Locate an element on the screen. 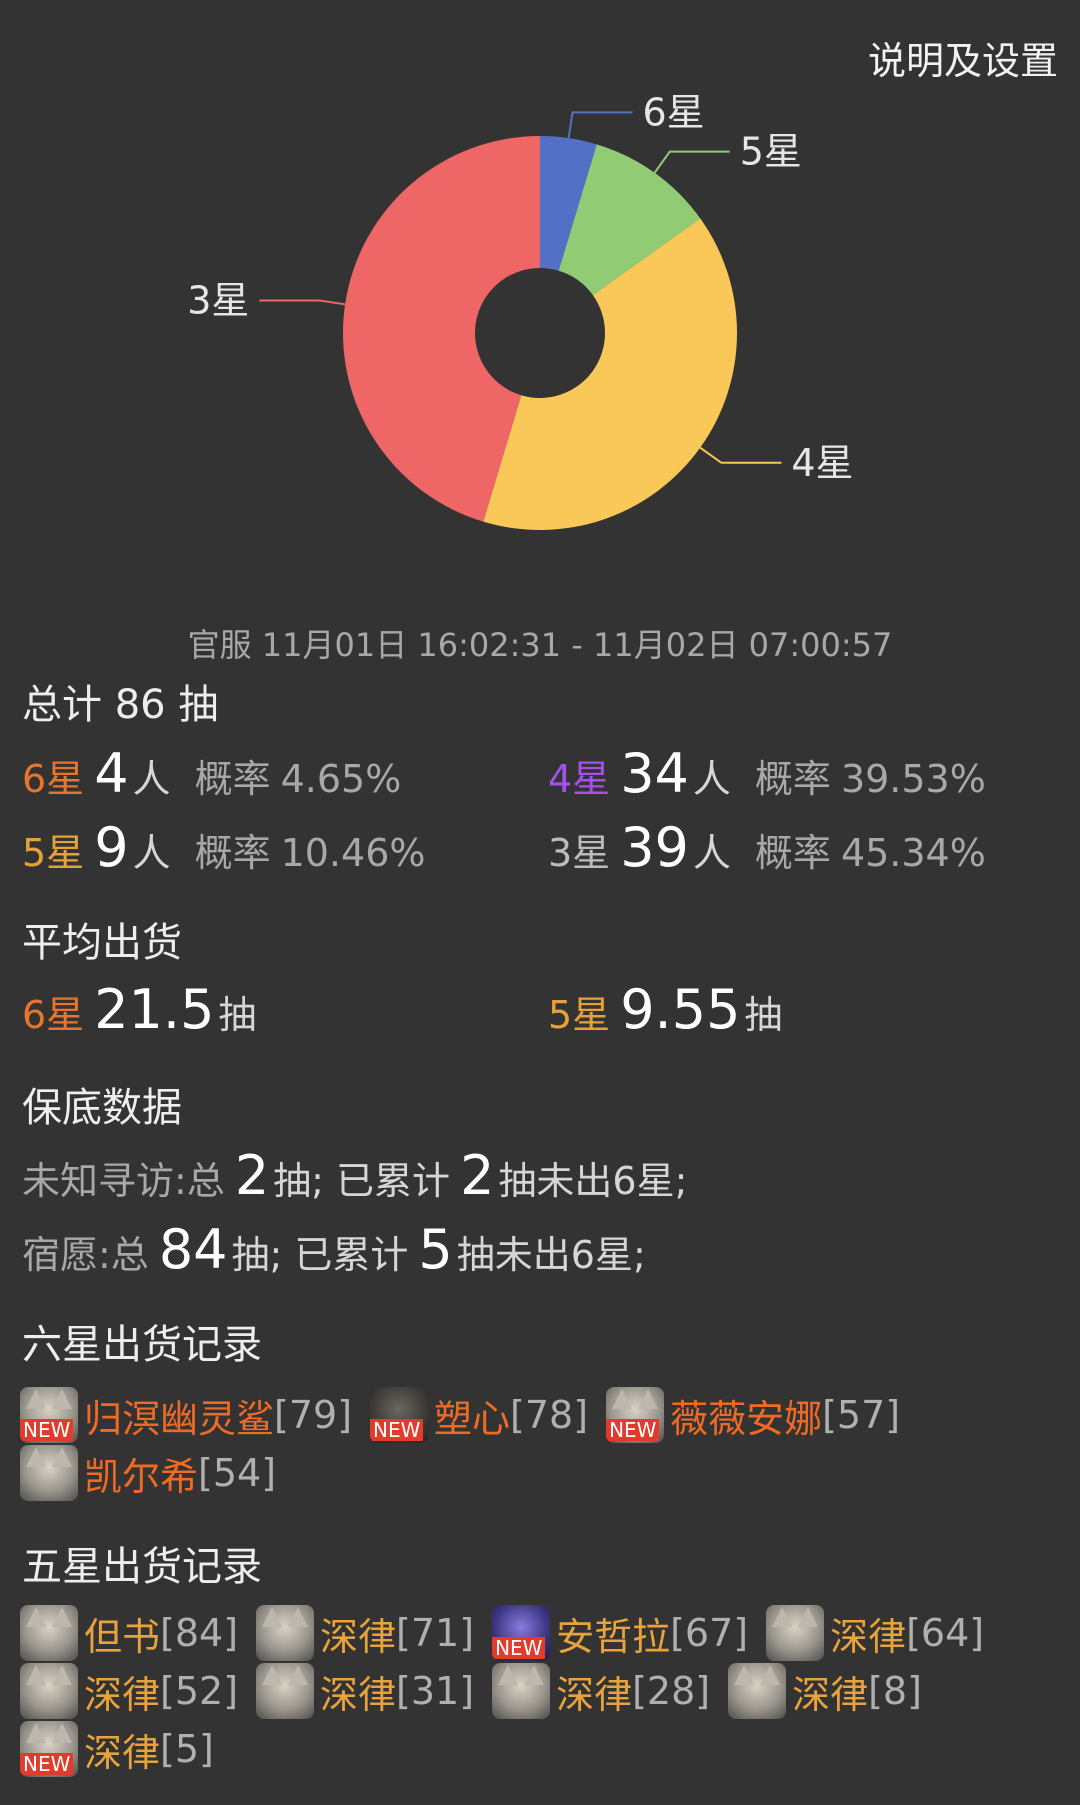 This screenshot has height=1805, width=1080. pull-number: [84] is located at coordinates (199, 1633).